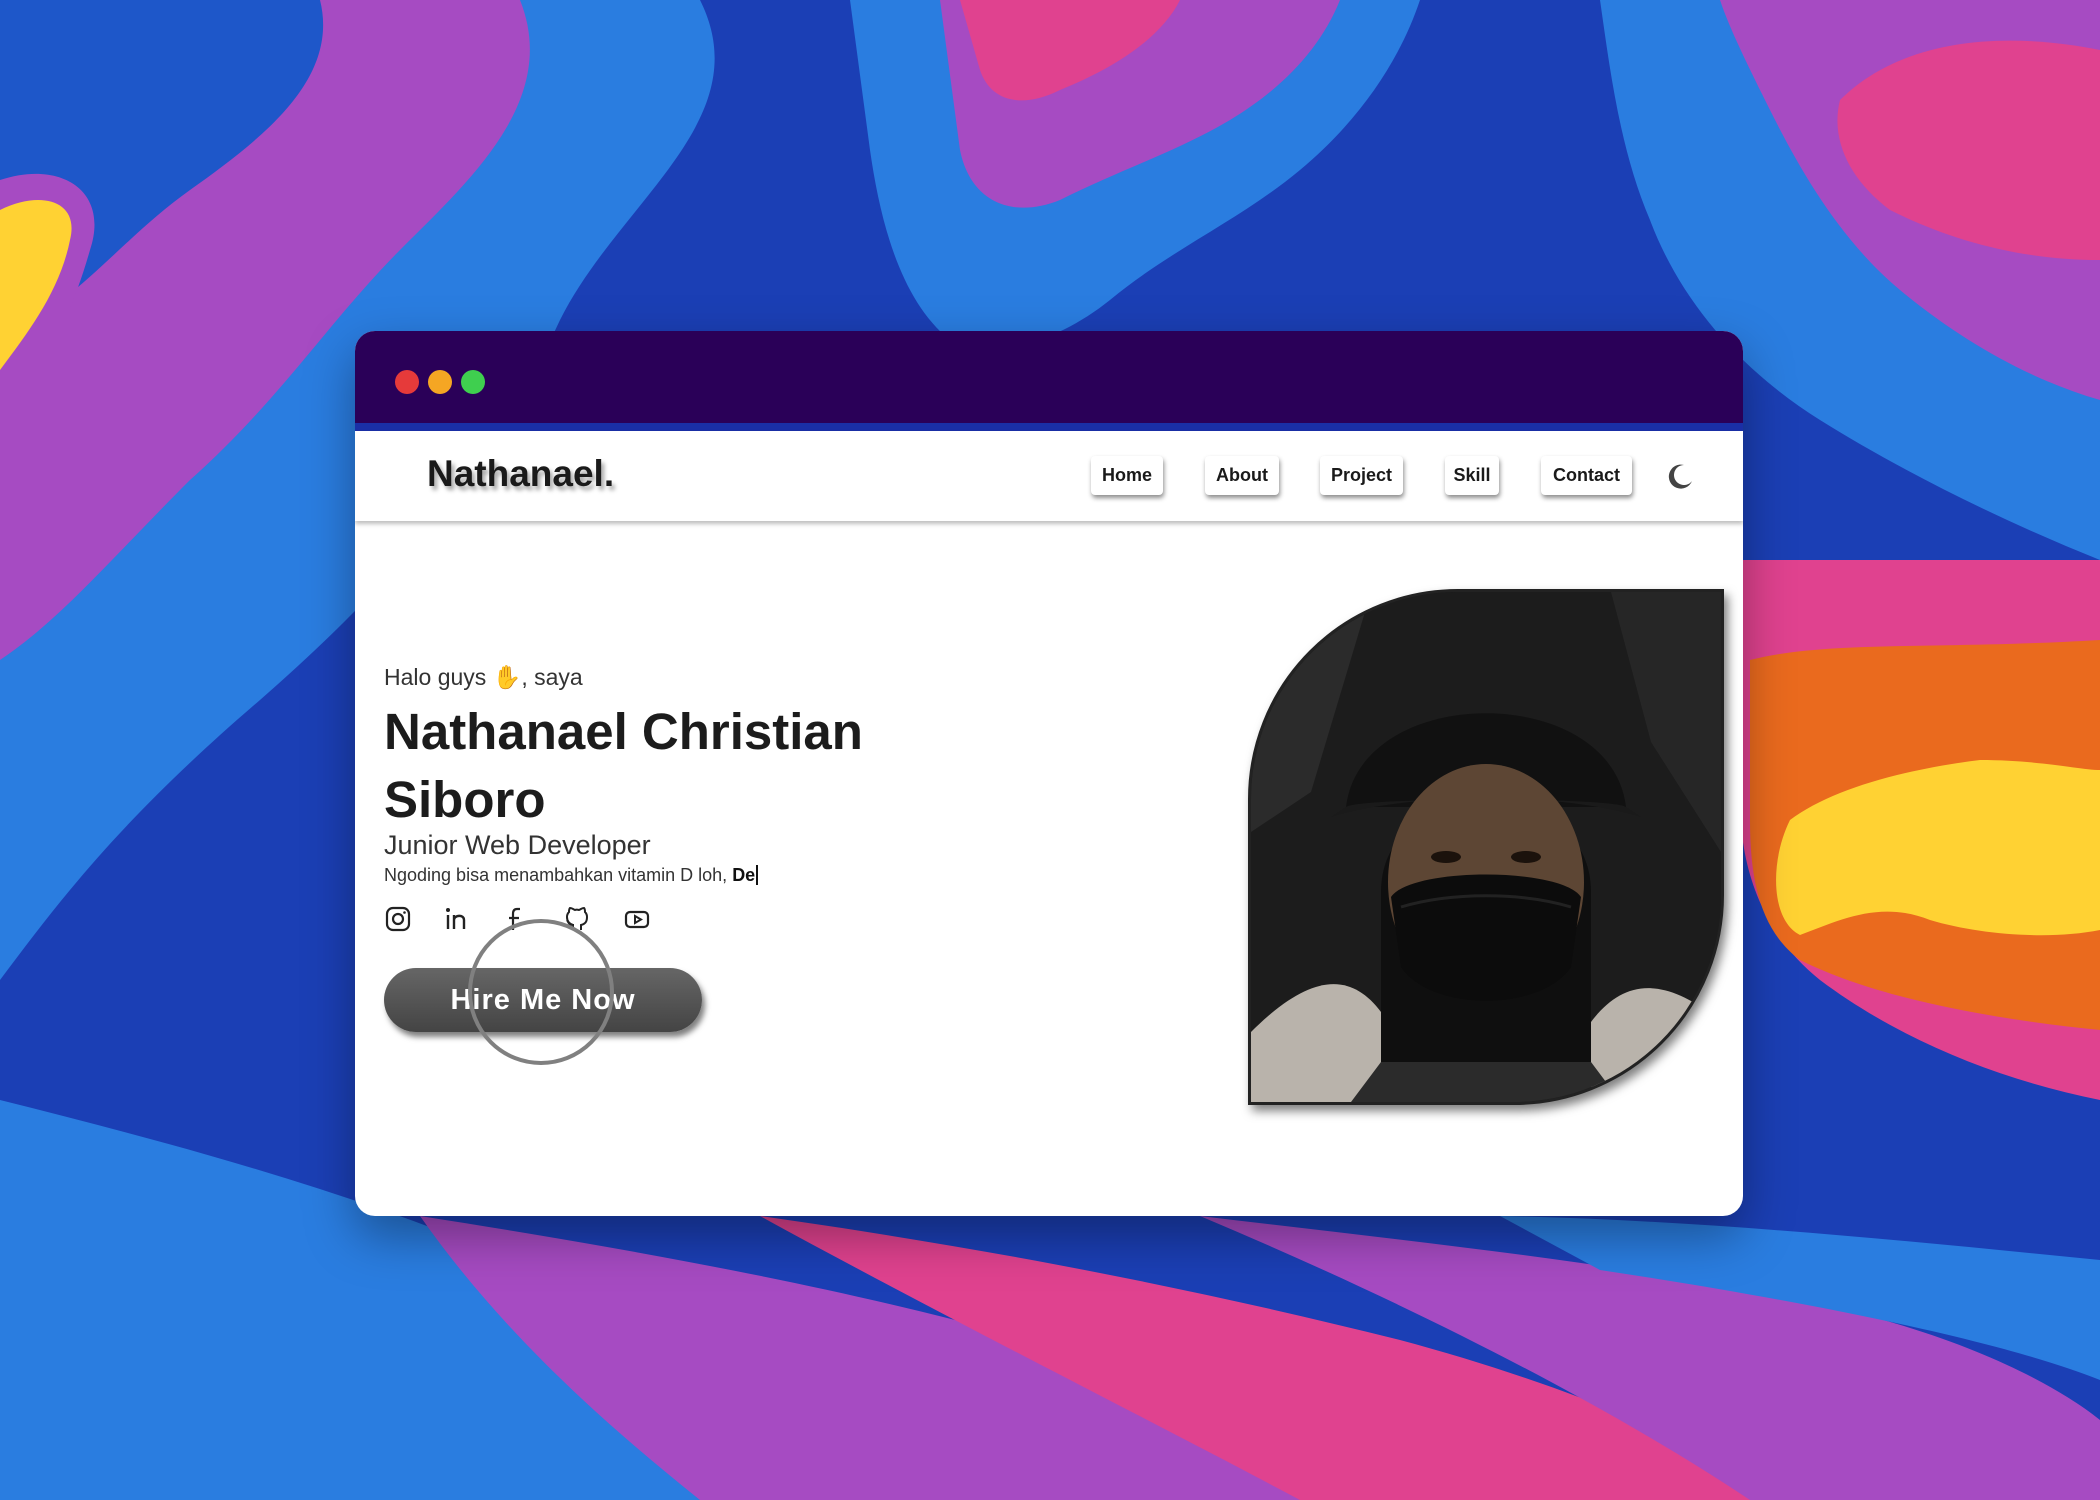 Image resolution: width=2100 pixels, height=1500 pixels. What do you see at coordinates (1242, 475) in the screenshot?
I see `nav-about: About` at bounding box center [1242, 475].